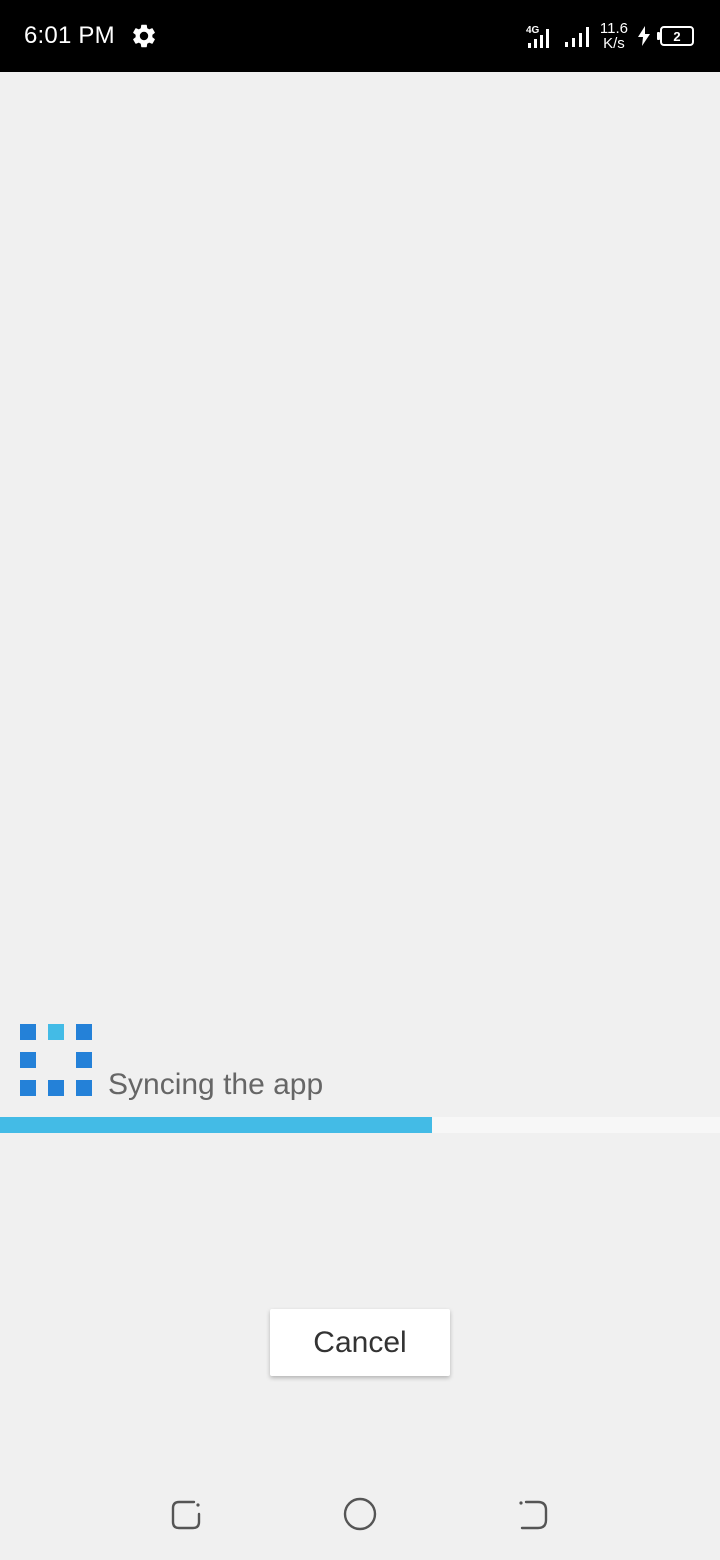 The width and height of the screenshot is (720, 1560). I want to click on status-indicators: 4G 11.6 K/s 2, so click(610, 36).